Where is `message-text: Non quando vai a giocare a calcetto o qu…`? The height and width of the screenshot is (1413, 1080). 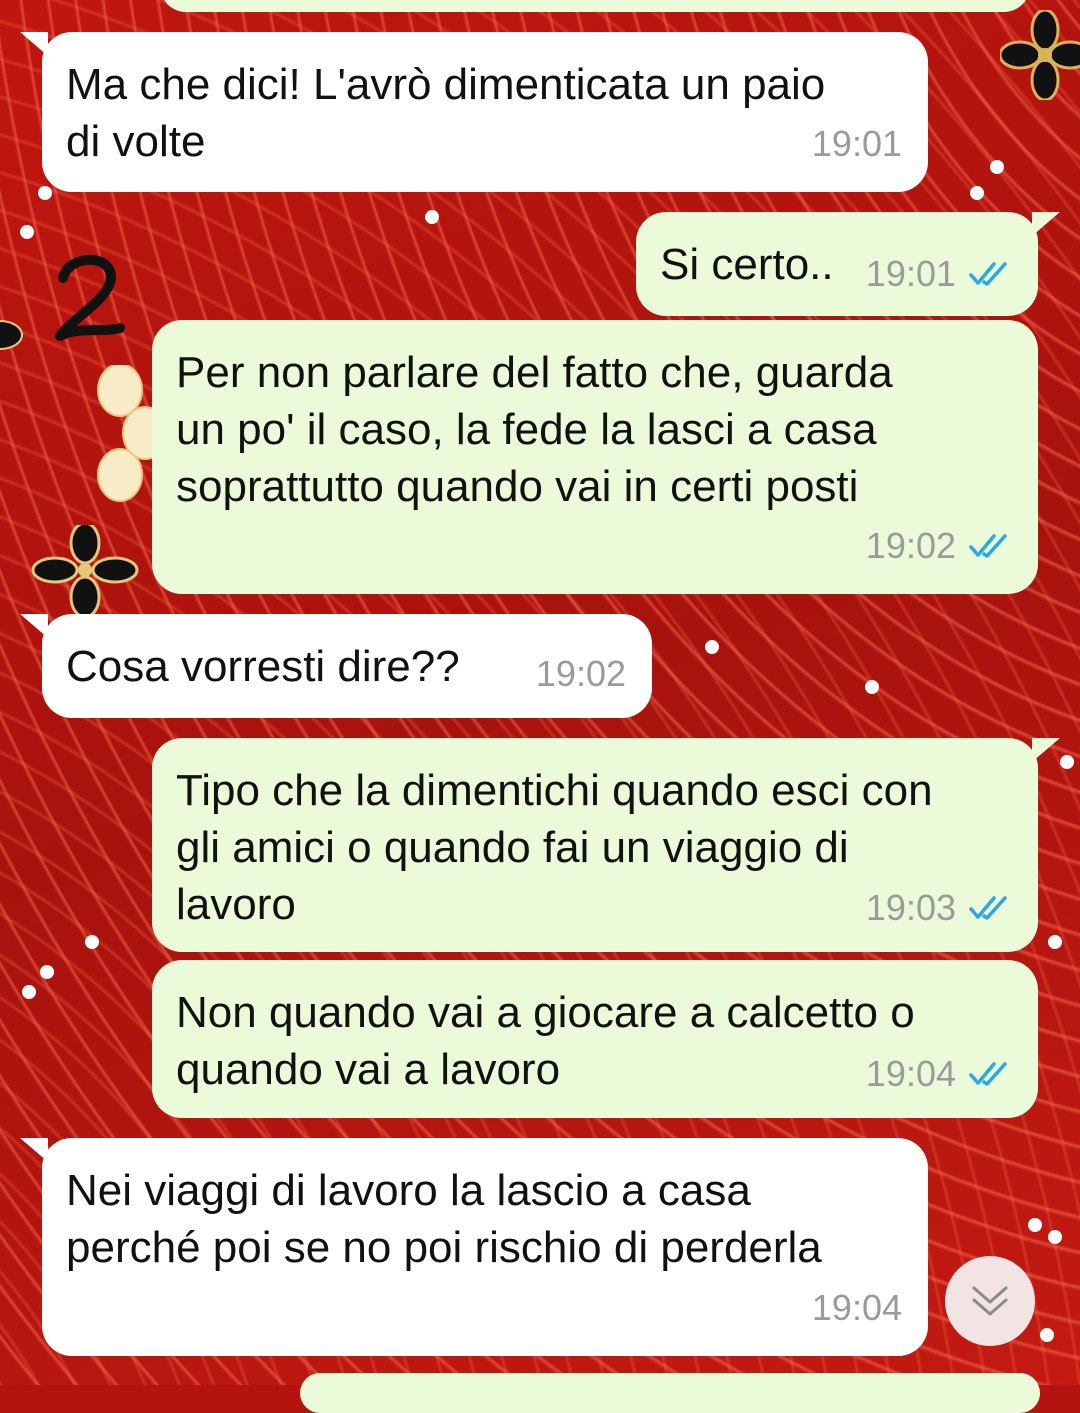 message-text: Non quando vai a giocare a calcetto o qu… is located at coordinates (545, 1041).